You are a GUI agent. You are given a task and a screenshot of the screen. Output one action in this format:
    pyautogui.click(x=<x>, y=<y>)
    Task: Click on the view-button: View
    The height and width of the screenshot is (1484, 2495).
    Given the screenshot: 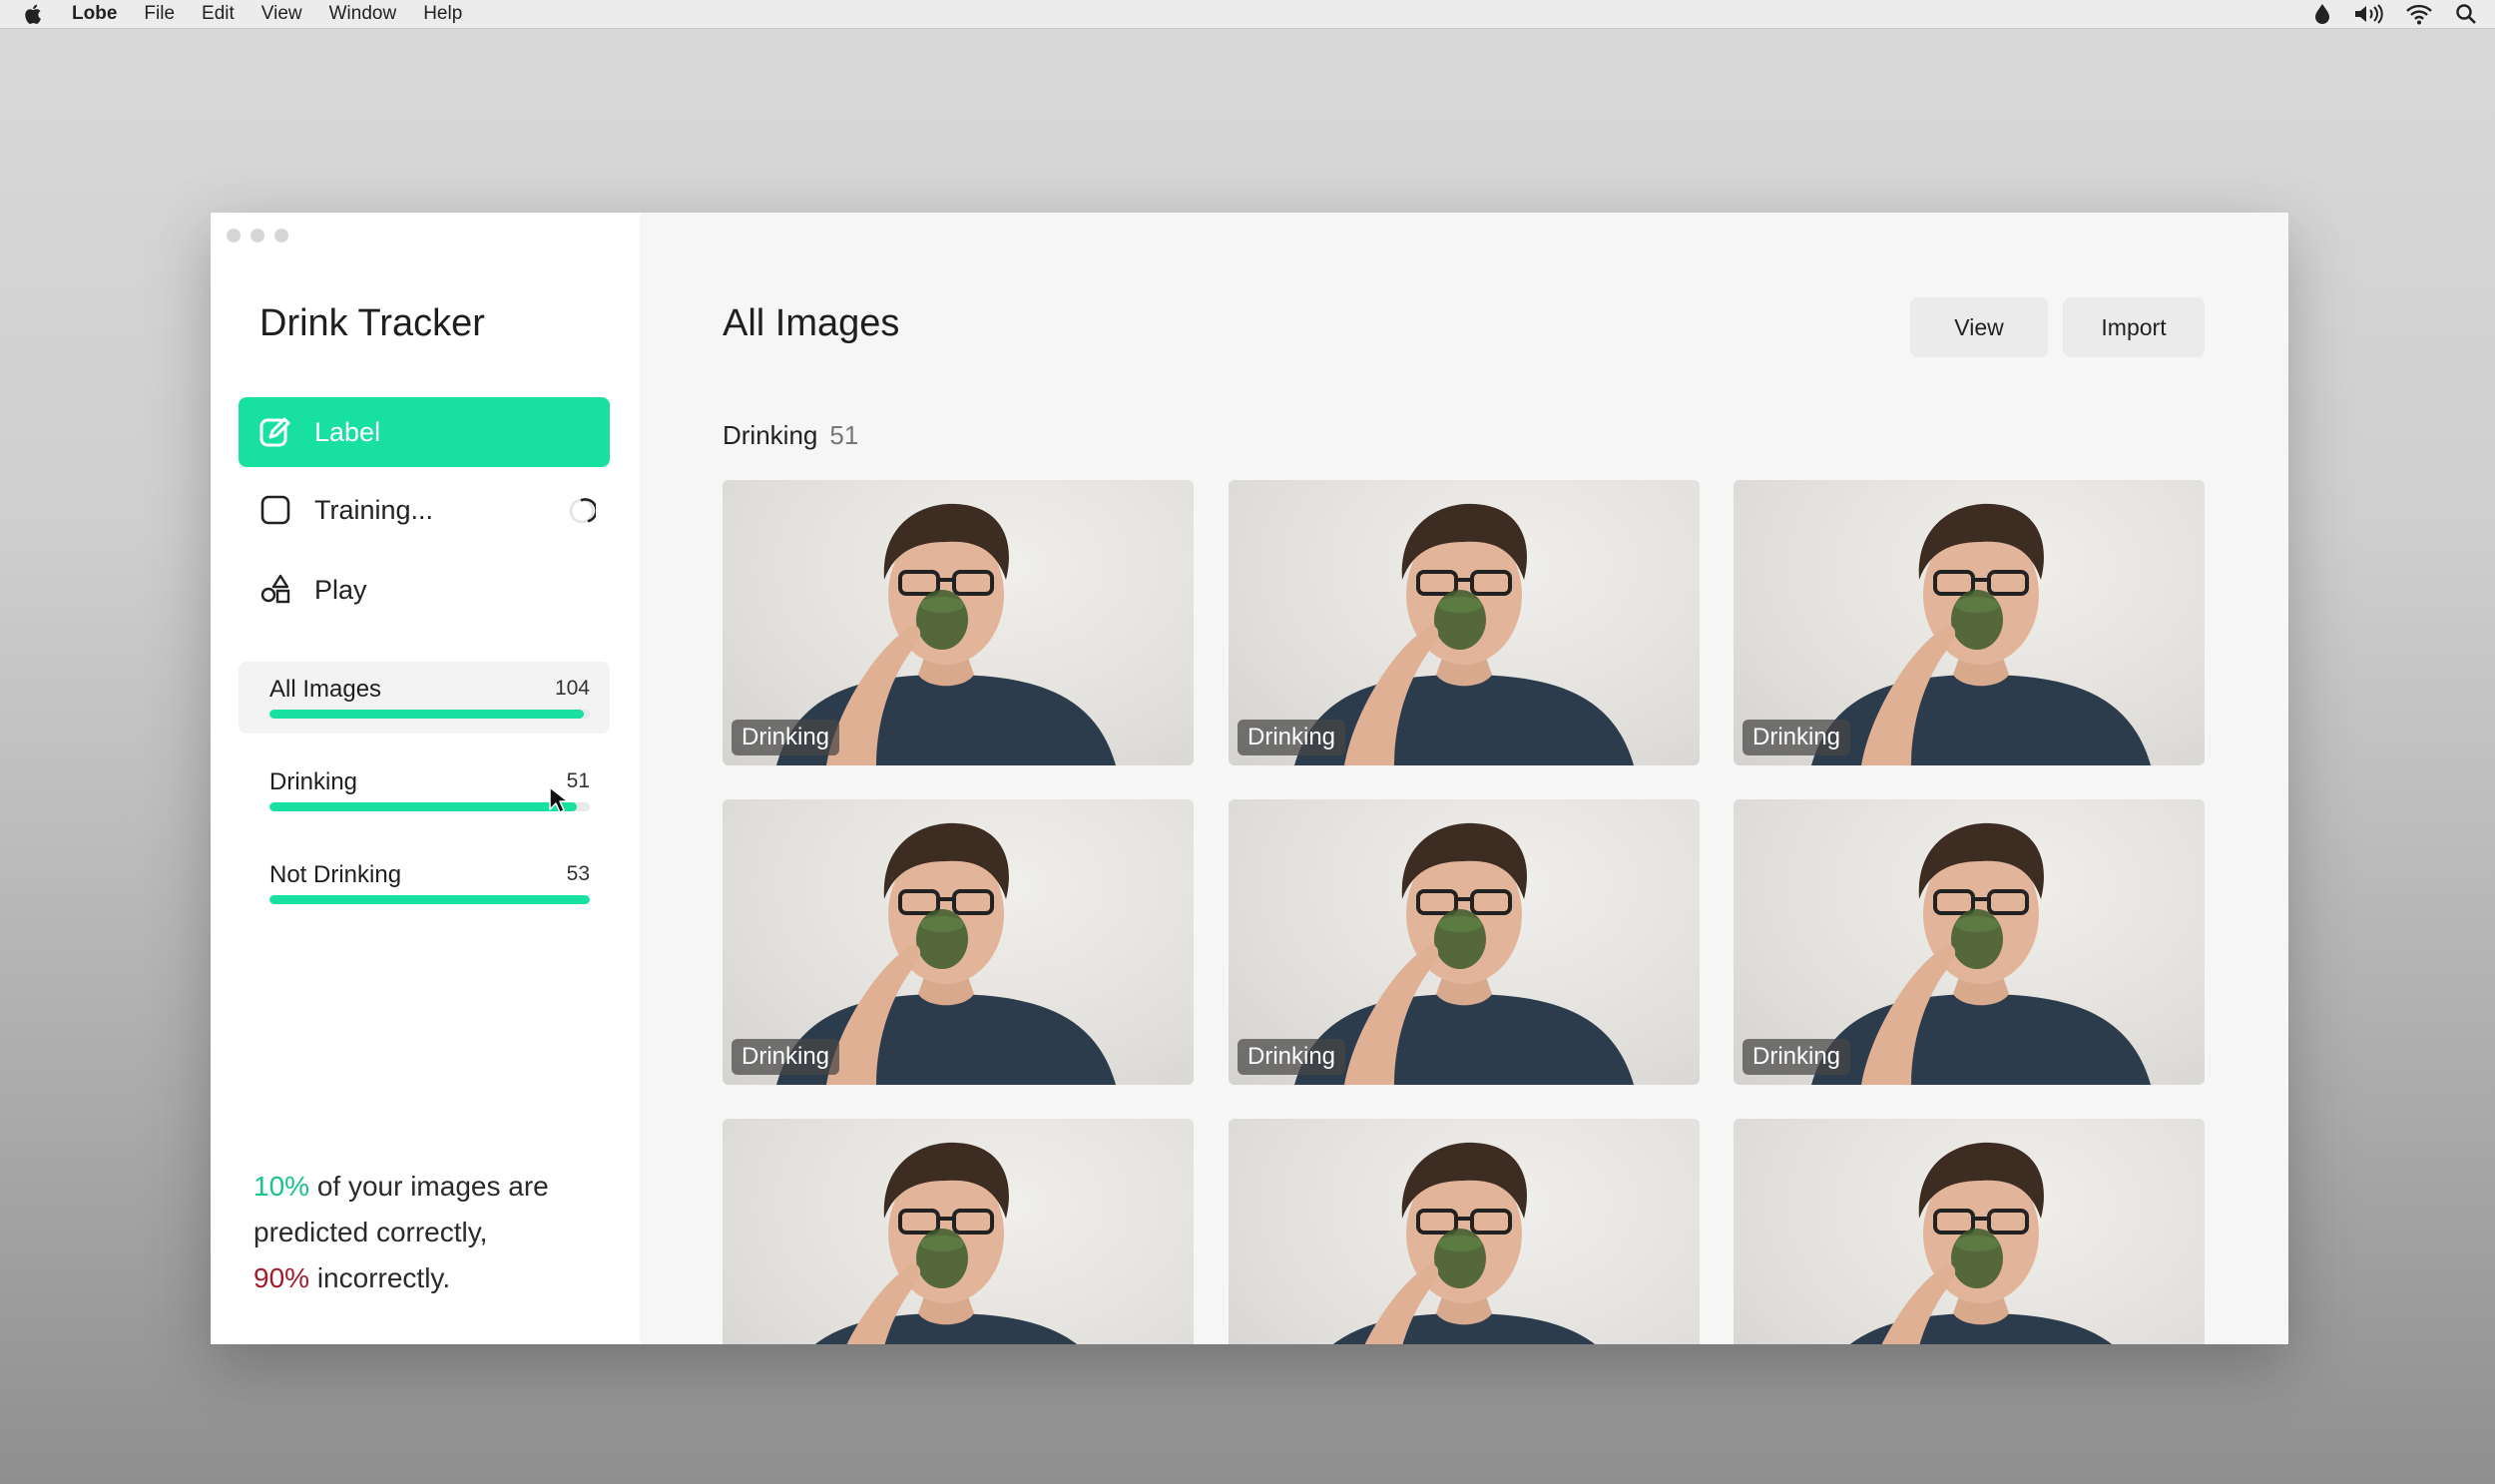 What is the action you would take?
    pyautogui.click(x=1979, y=327)
    